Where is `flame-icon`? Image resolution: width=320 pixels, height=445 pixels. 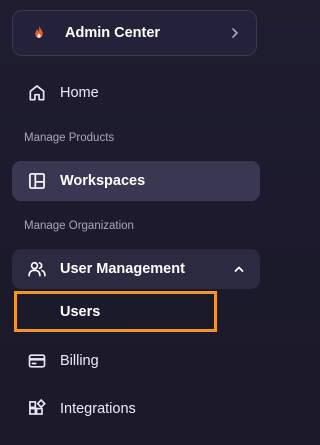 flame-icon is located at coordinates (39, 33).